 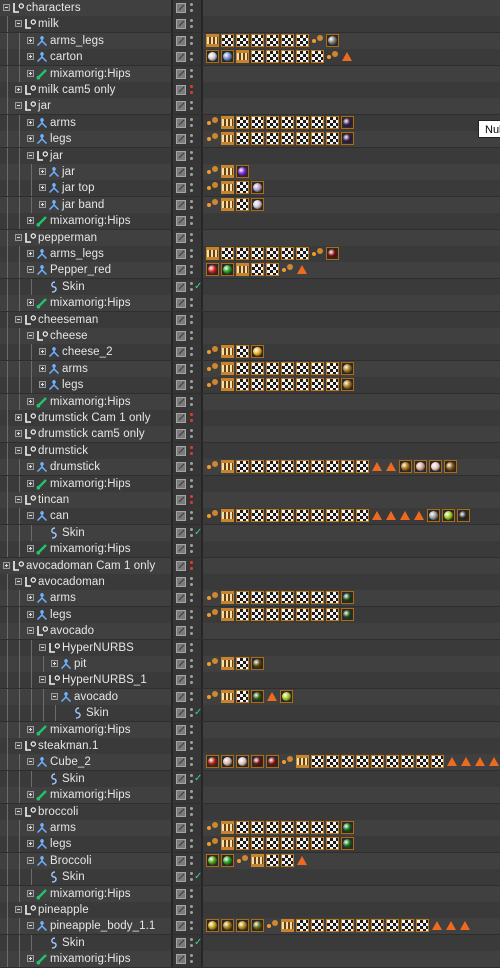 I want to click on object-row: avocado, so click(x=250, y=697).